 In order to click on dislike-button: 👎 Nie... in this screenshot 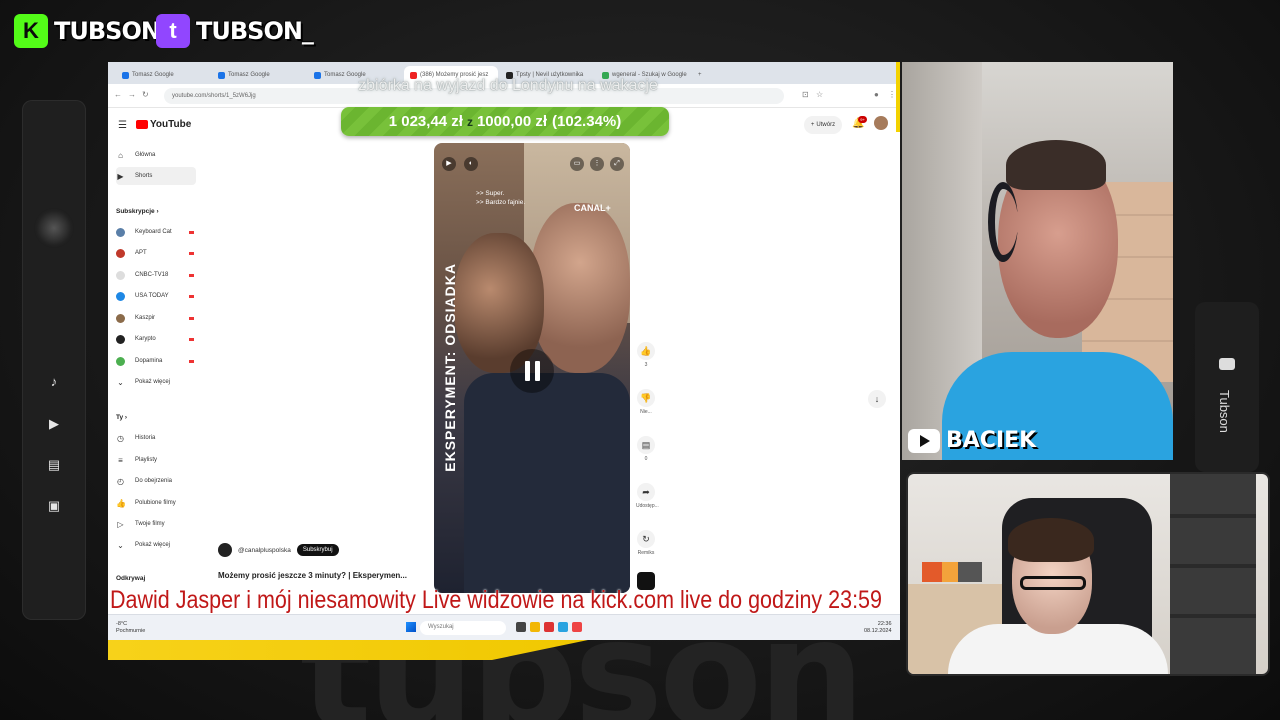, I will do `click(646, 402)`.